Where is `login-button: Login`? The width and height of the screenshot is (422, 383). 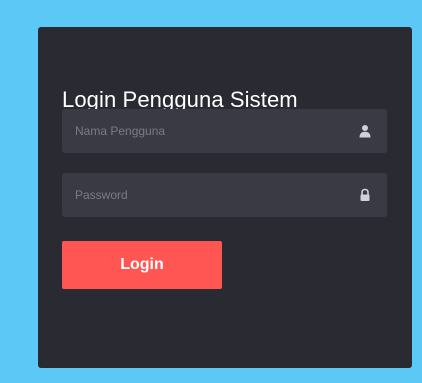 login-button: Login is located at coordinates (142, 265).